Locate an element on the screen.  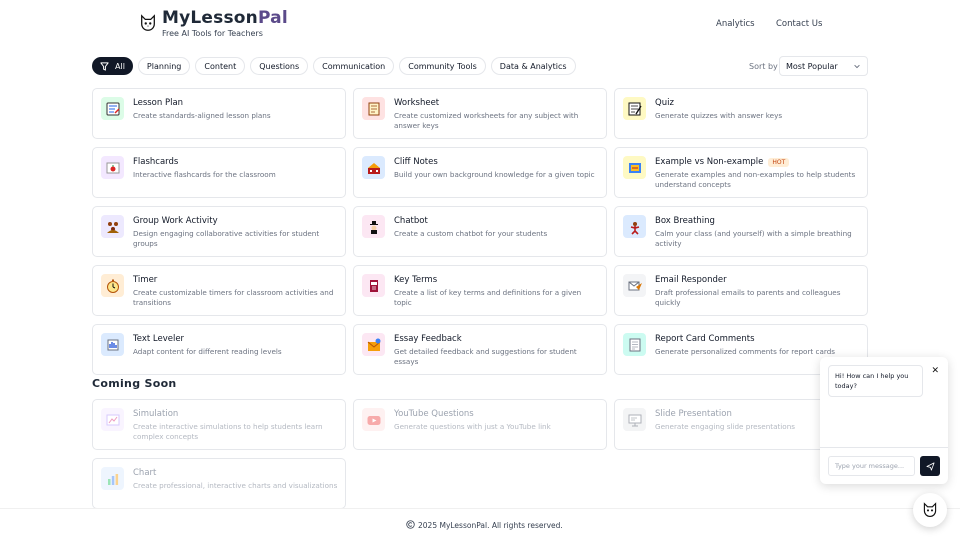
box-breathing-icon is located at coordinates (634, 226).